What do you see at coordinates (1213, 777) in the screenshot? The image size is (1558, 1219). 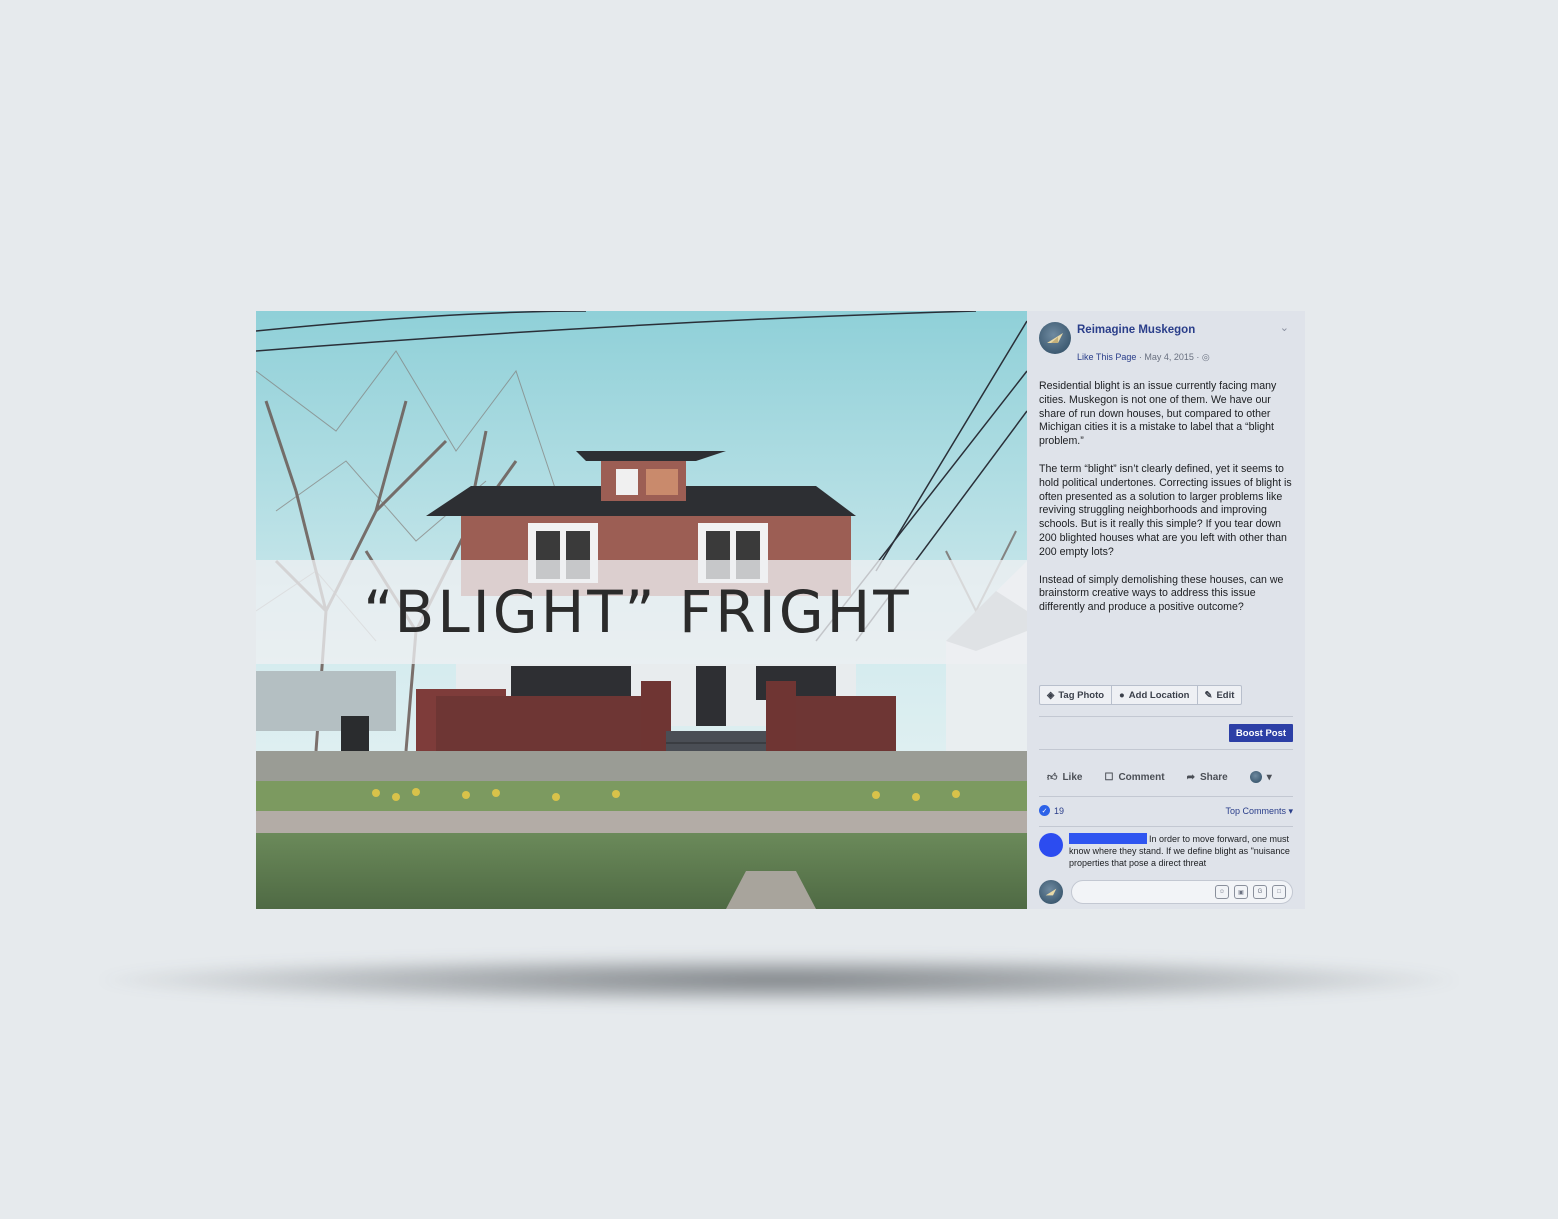 I see `share-label: Share` at bounding box center [1213, 777].